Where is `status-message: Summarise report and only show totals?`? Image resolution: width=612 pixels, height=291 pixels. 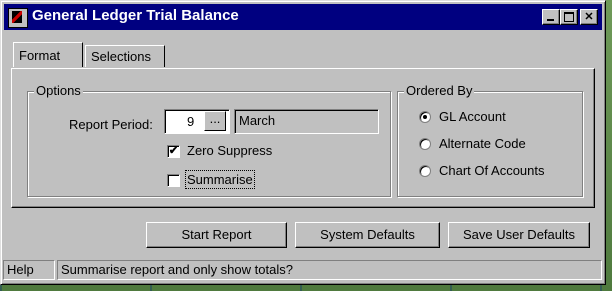
status-message: Summarise report and only show totals? is located at coordinates (329, 270).